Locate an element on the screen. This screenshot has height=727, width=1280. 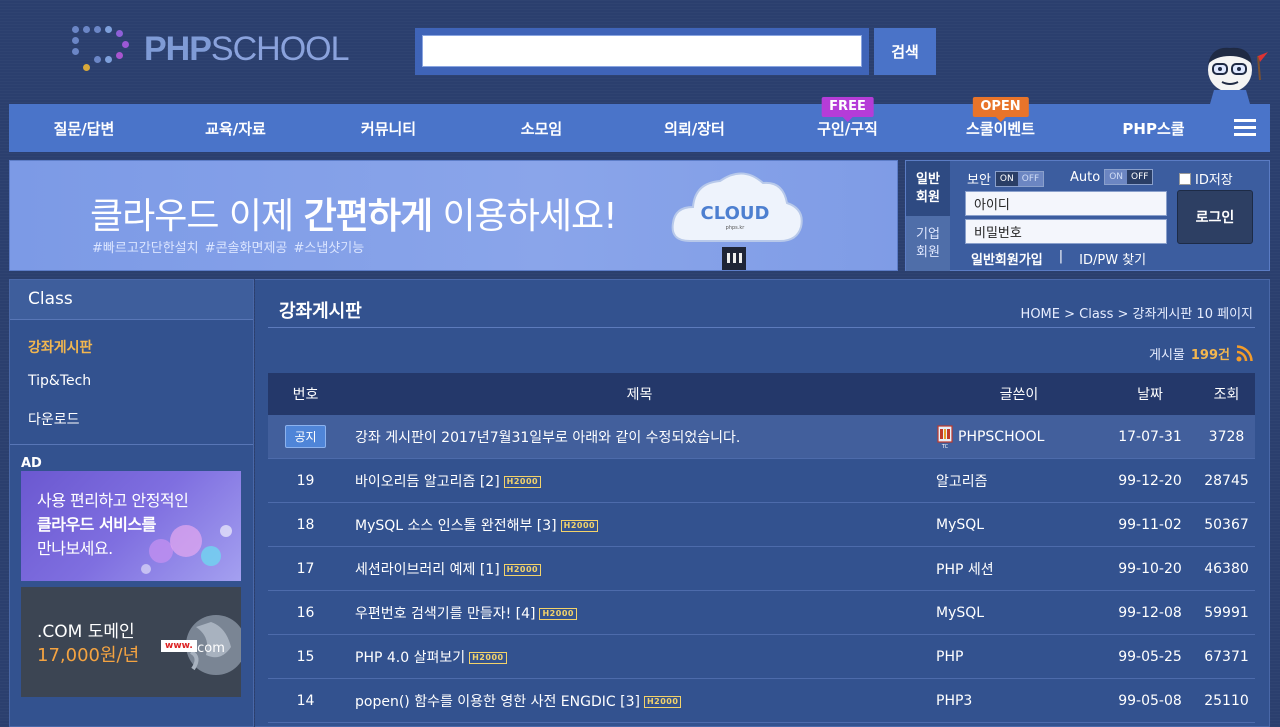
post-author: 알고리즘 is located at coordinates (962, 481).